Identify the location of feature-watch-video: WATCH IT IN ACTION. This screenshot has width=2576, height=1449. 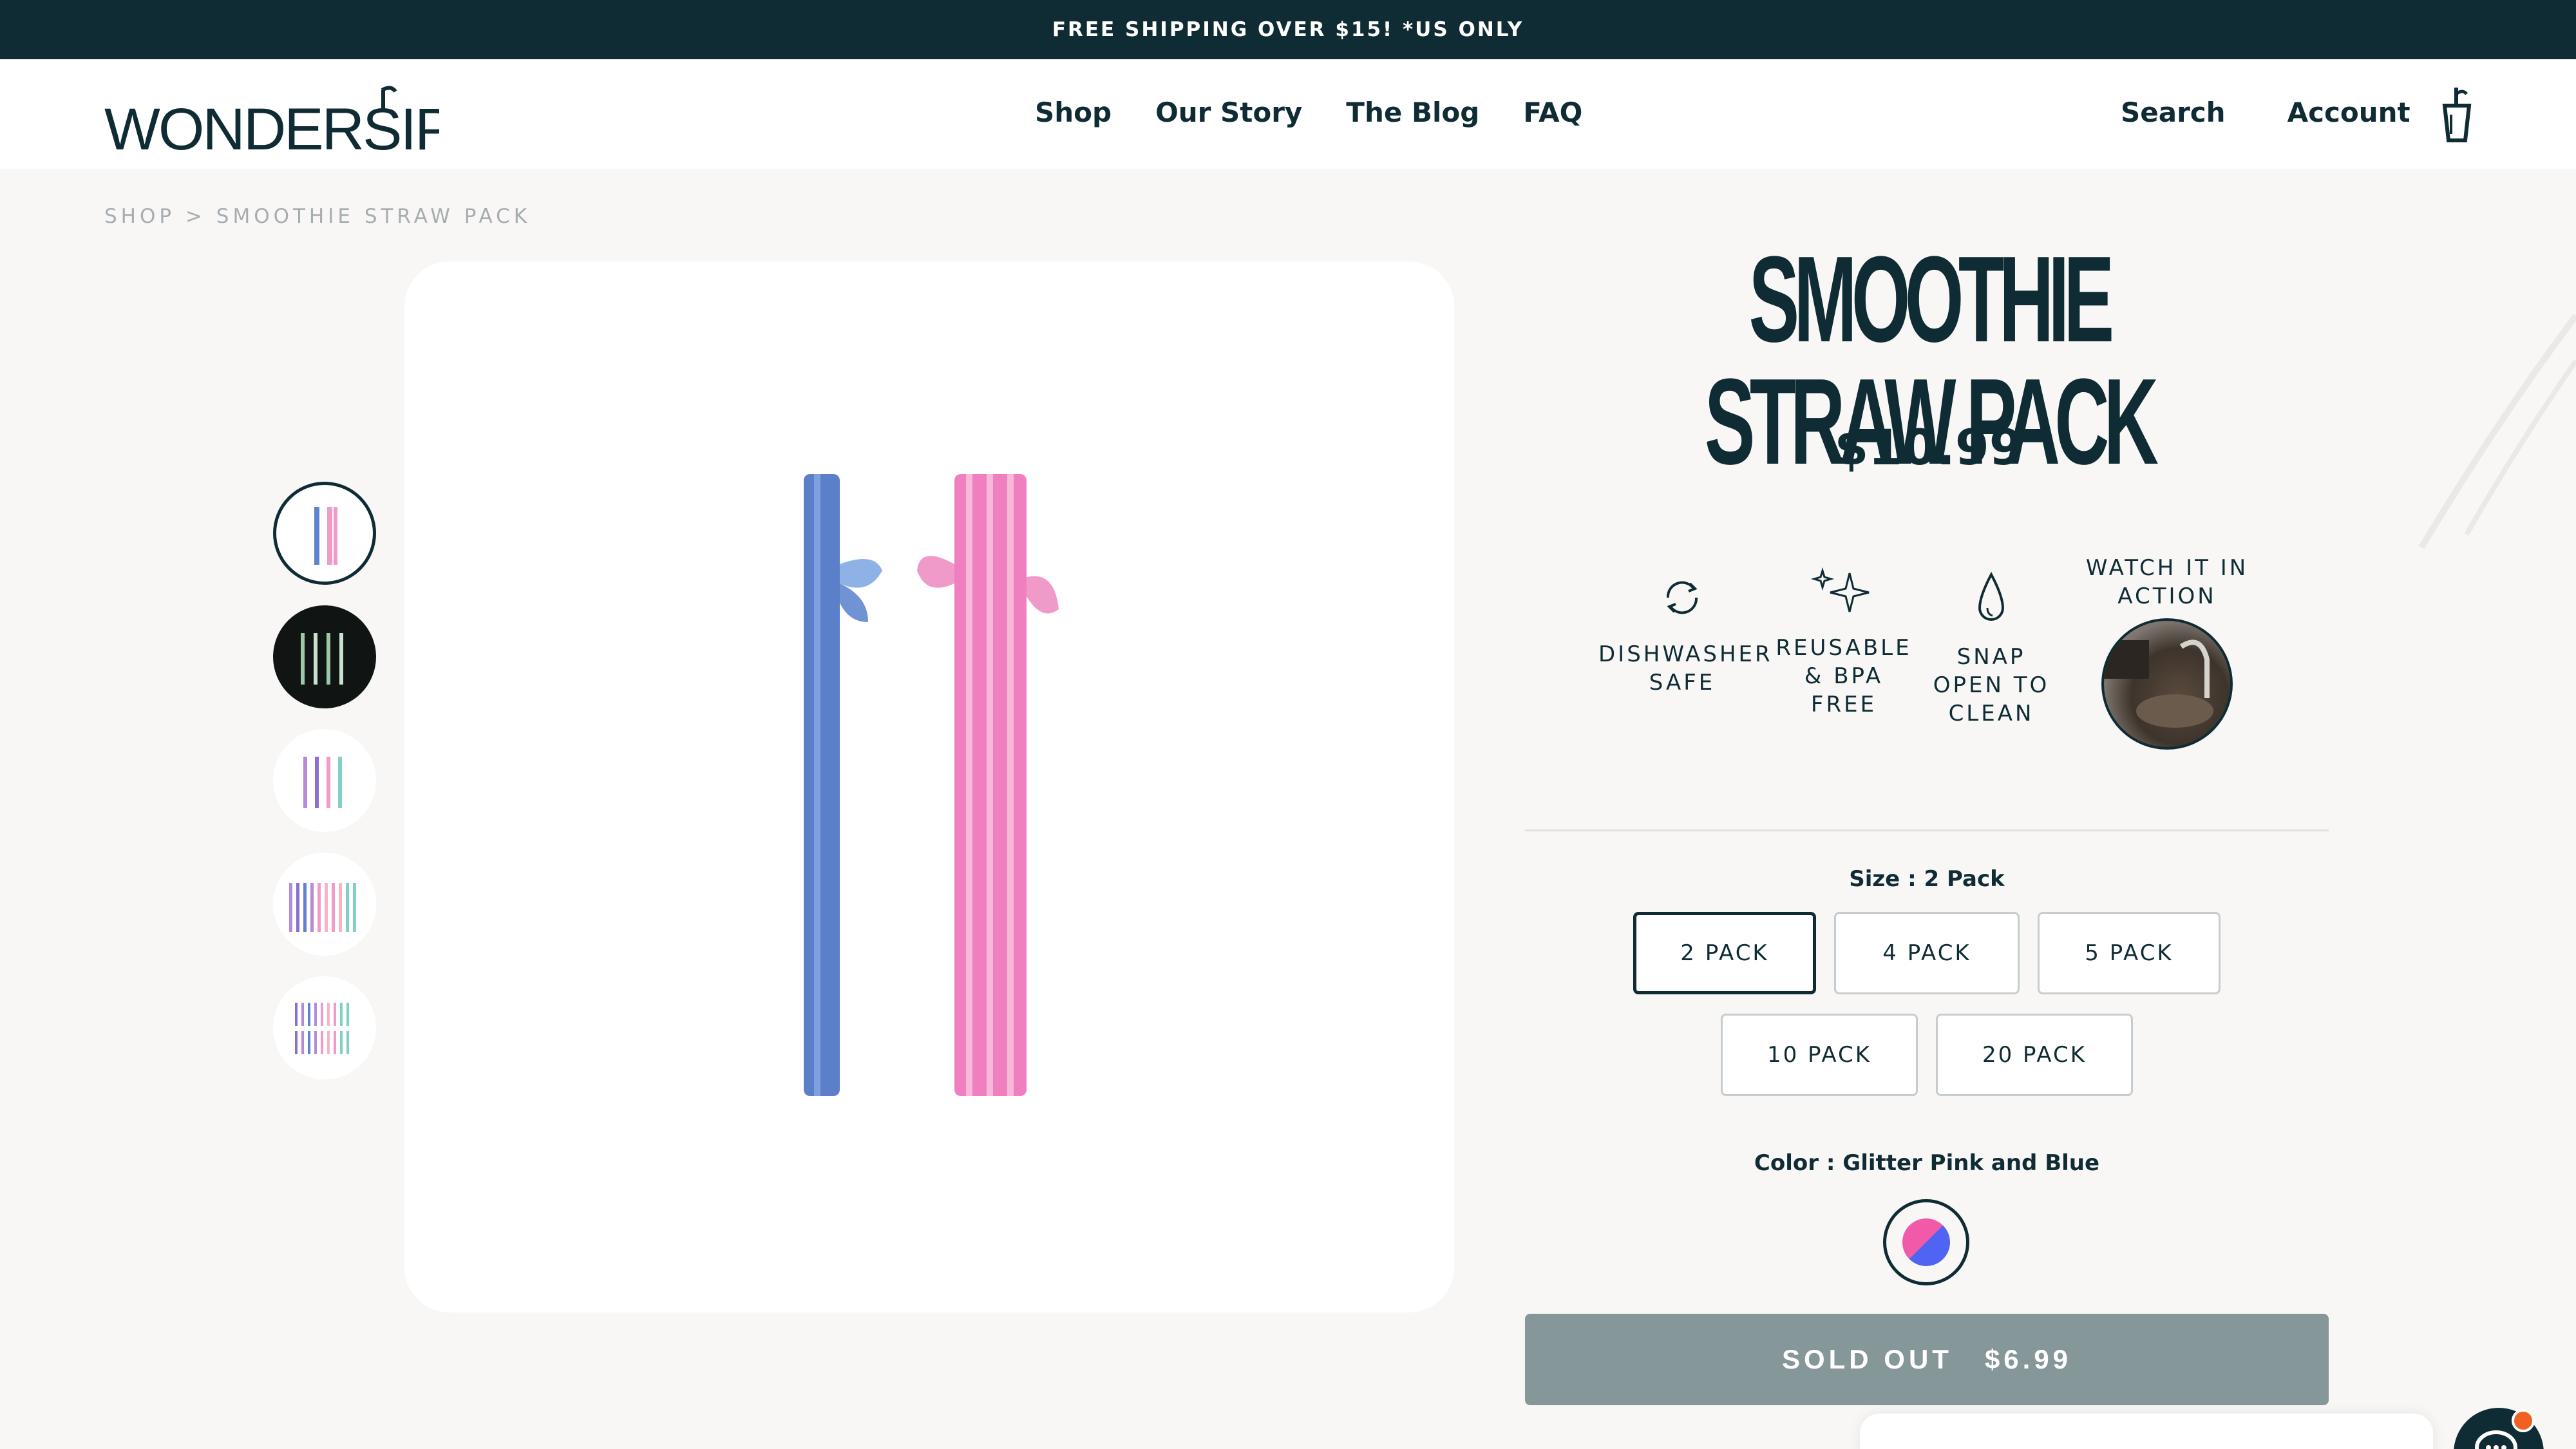
(2167, 652).